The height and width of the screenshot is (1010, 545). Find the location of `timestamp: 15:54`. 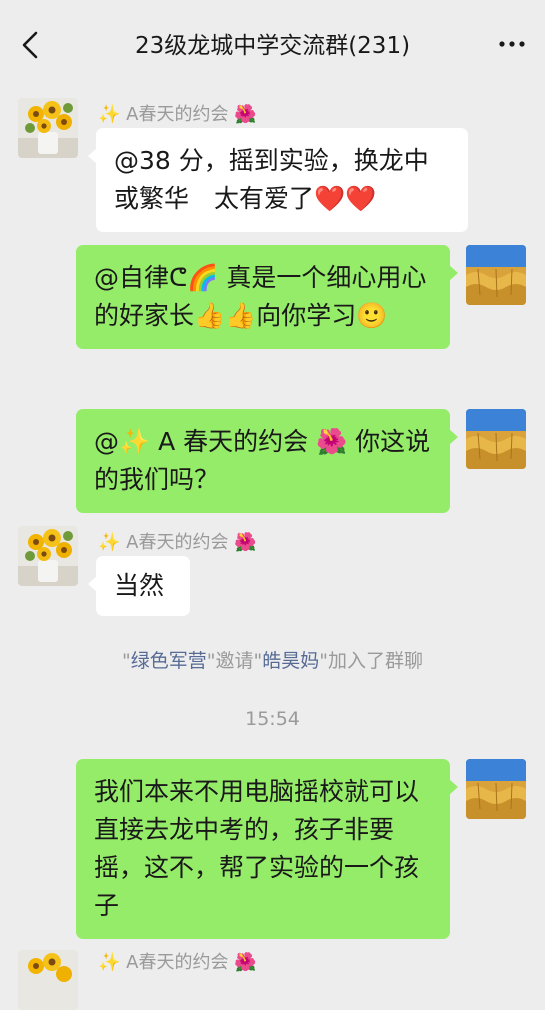

timestamp: 15:54 is located at coordinates (272, 719).